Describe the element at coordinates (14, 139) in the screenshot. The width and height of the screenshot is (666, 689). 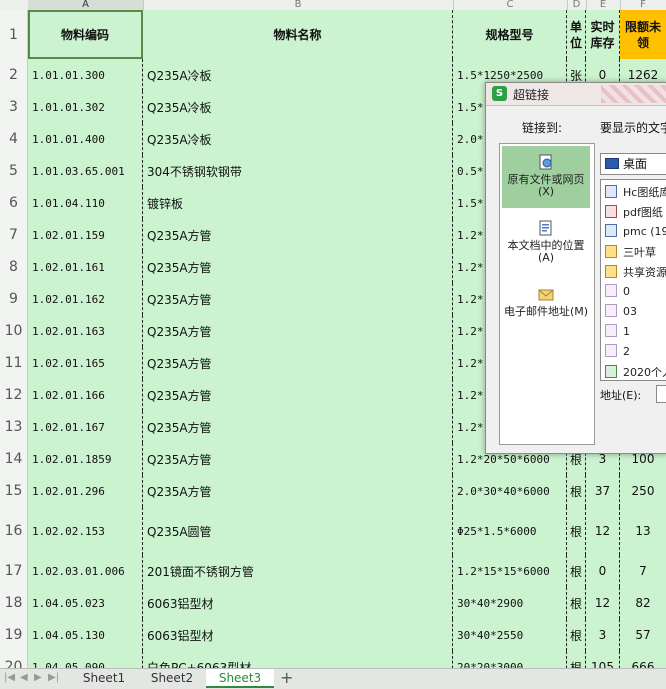
I see `row-number: 4` at that location.